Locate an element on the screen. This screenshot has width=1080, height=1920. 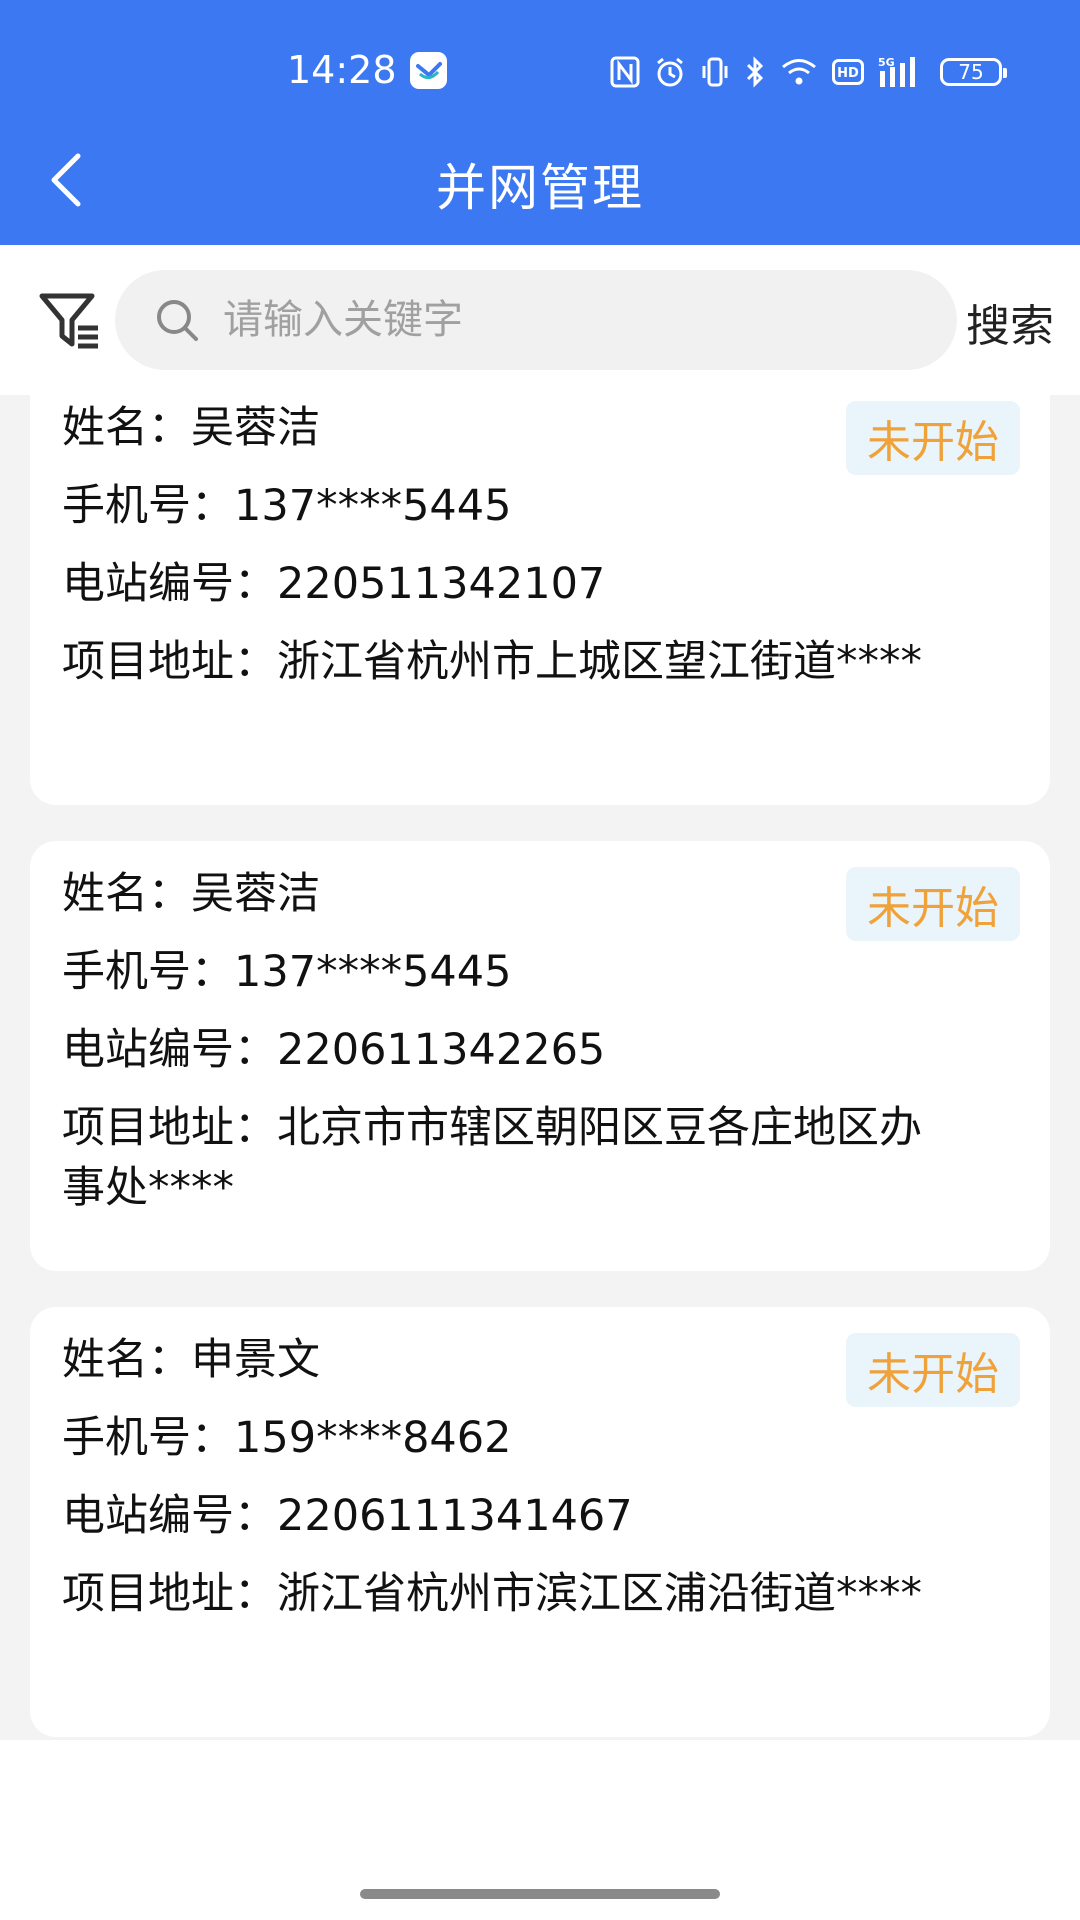
search-button: 搜索 is located at coordinates (1010, 322).